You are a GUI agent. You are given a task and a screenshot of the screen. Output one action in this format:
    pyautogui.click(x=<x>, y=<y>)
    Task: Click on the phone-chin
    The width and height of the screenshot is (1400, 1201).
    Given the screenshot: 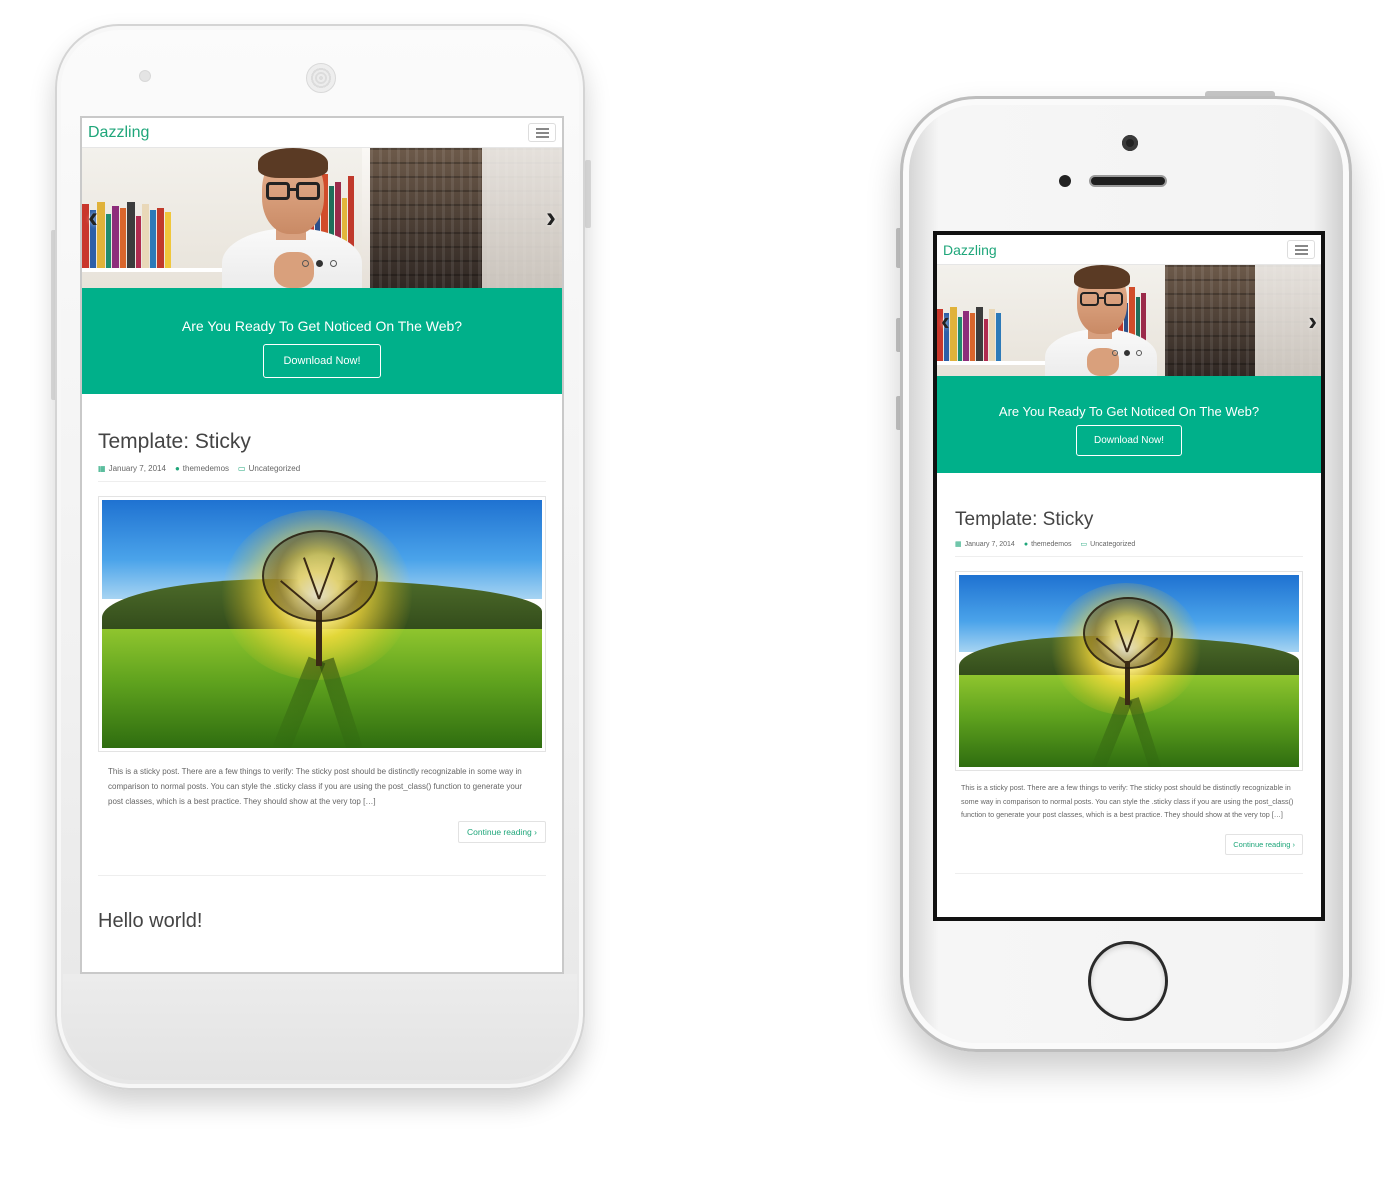 What is the action you would take?
    pyautogui.click(x=320, y=1027)
    